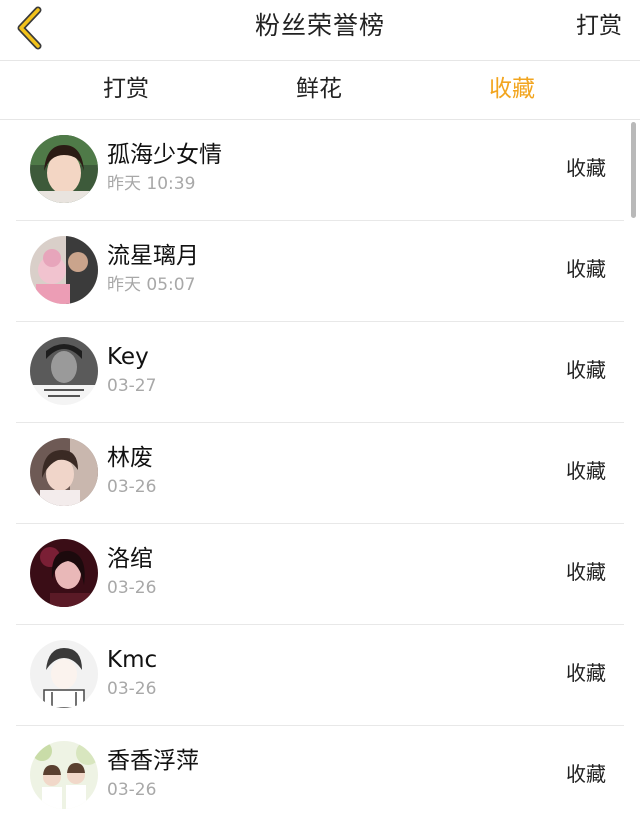  I want to click on fan-name: 香香浮萍, so click(153, 761).